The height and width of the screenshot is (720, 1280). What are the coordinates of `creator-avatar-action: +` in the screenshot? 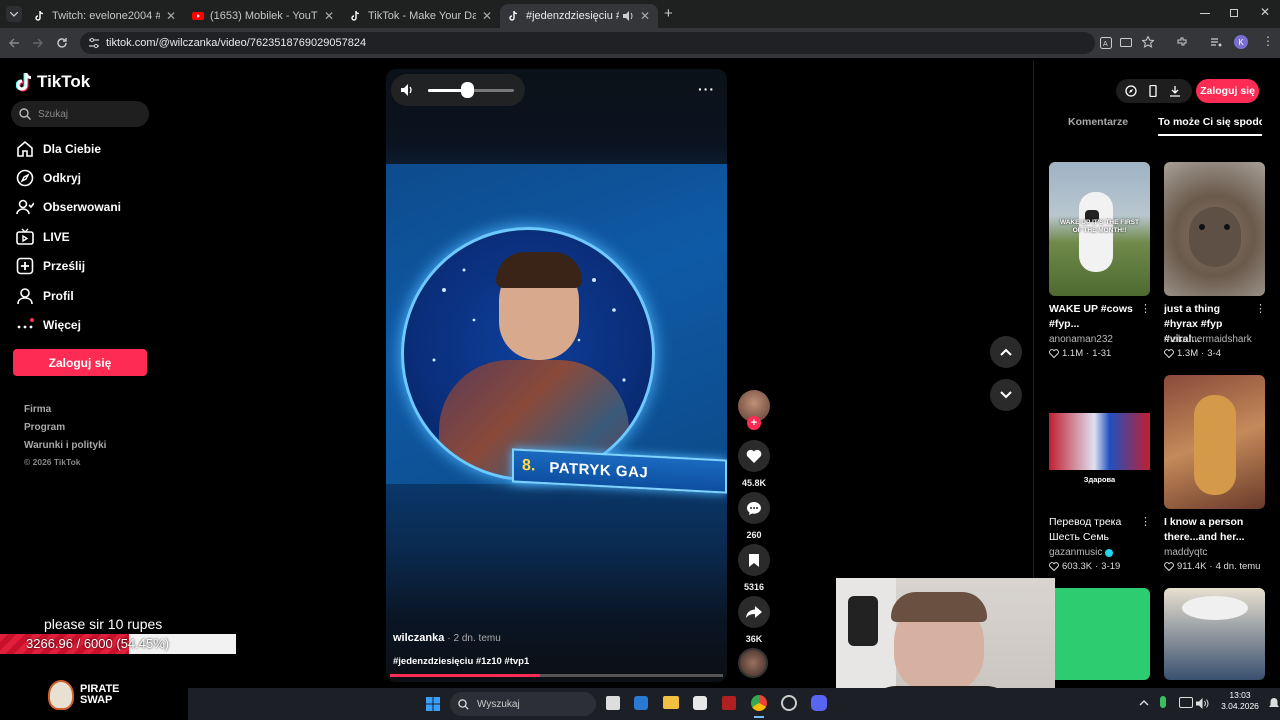 It's located at (754, 410).